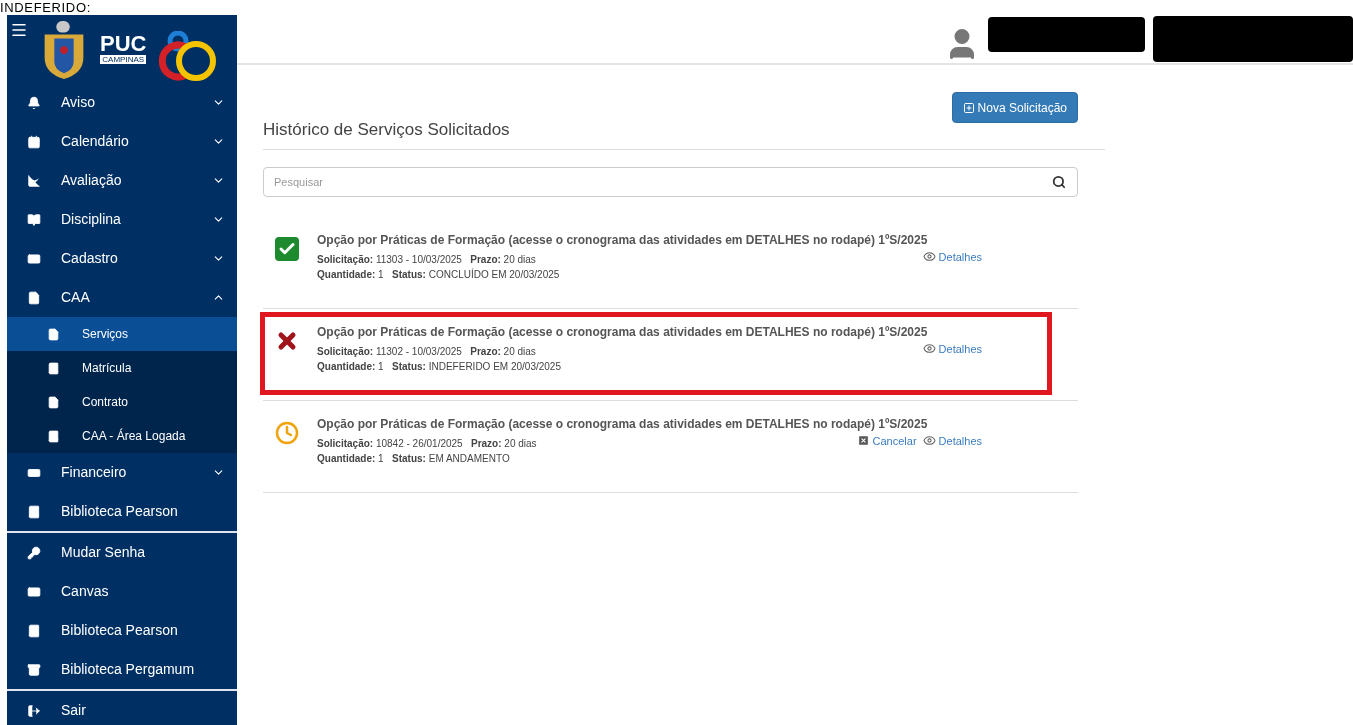 Image resolution: width=1353 pixels, height=725 pixels. What do you see at coordinates (427, 351) in the screenshot?
I see `request-info: Solicitação: 11302 - 10/03/2025 Prazo: 20 dias` at bounding box center [427, 351].